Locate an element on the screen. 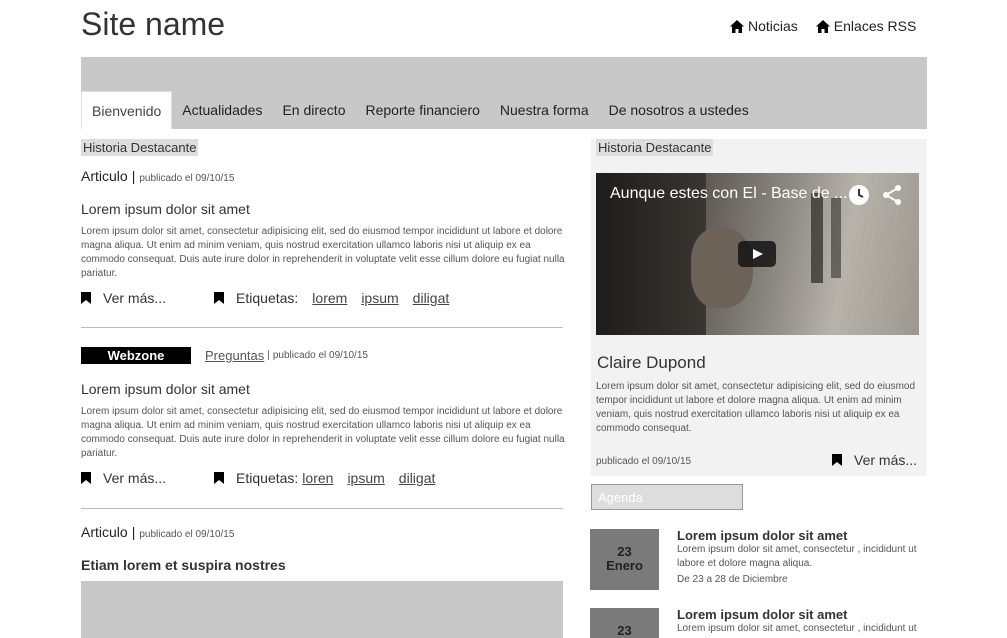 The width and height of the screenshot is (1007, 638). person-date: publicado el 09/10/15 is located at coordinates (644, 461).